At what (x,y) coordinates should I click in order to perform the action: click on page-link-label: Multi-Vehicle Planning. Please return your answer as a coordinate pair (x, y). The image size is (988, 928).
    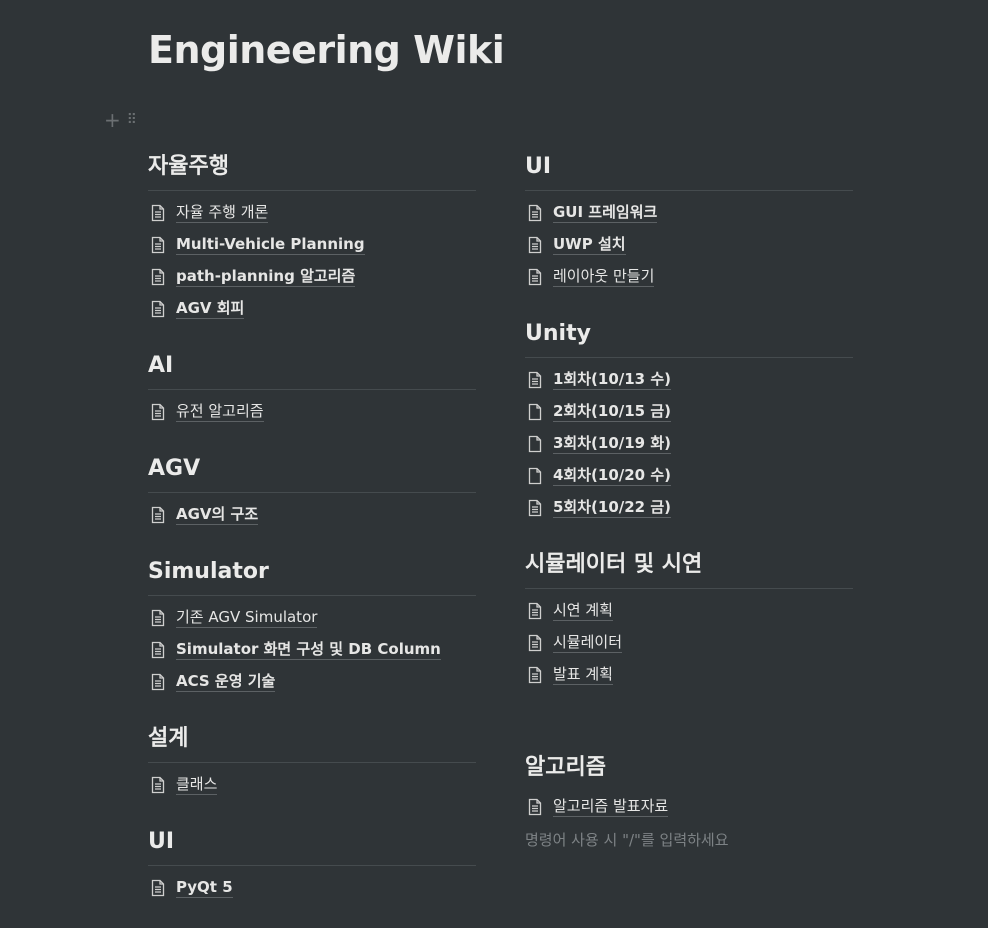
    Looking at the image, I should click on (270, 245).